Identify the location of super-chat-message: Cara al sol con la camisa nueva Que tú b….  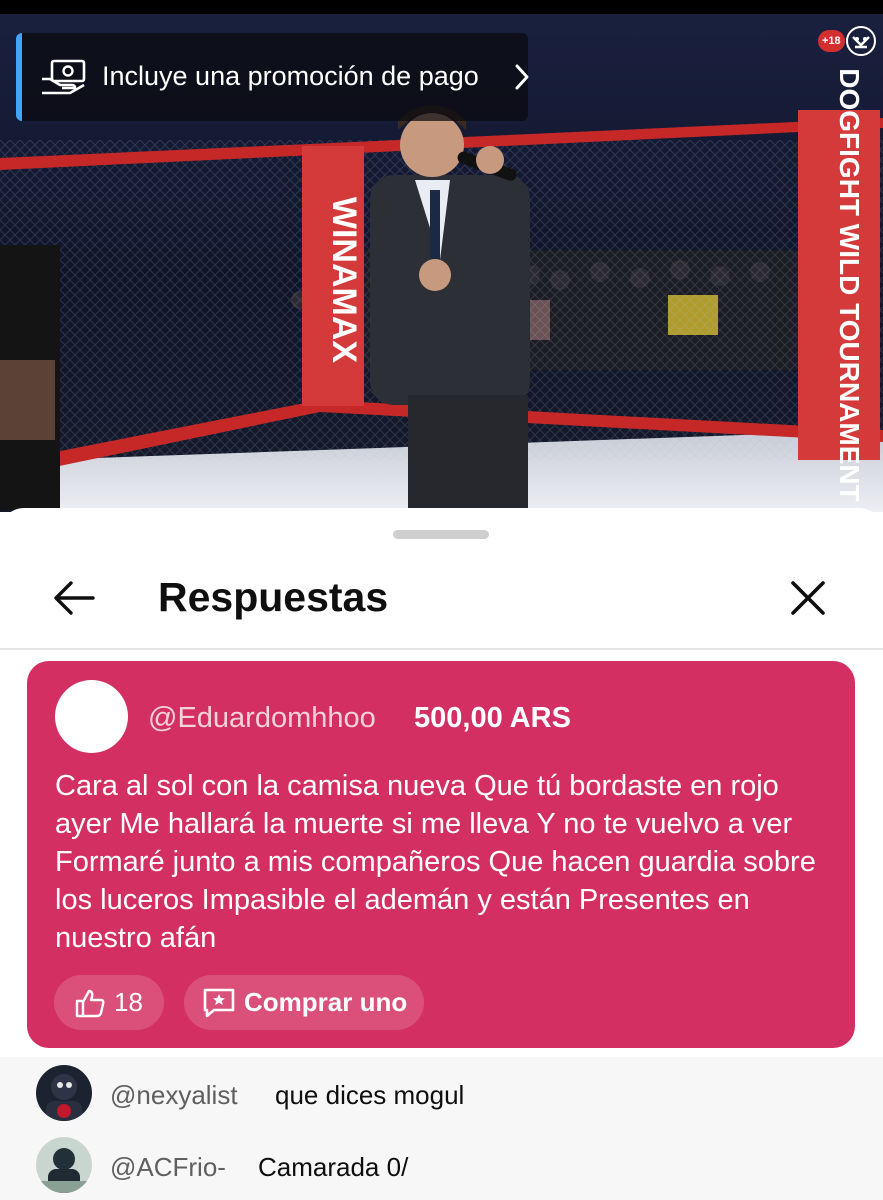
(435, 862).